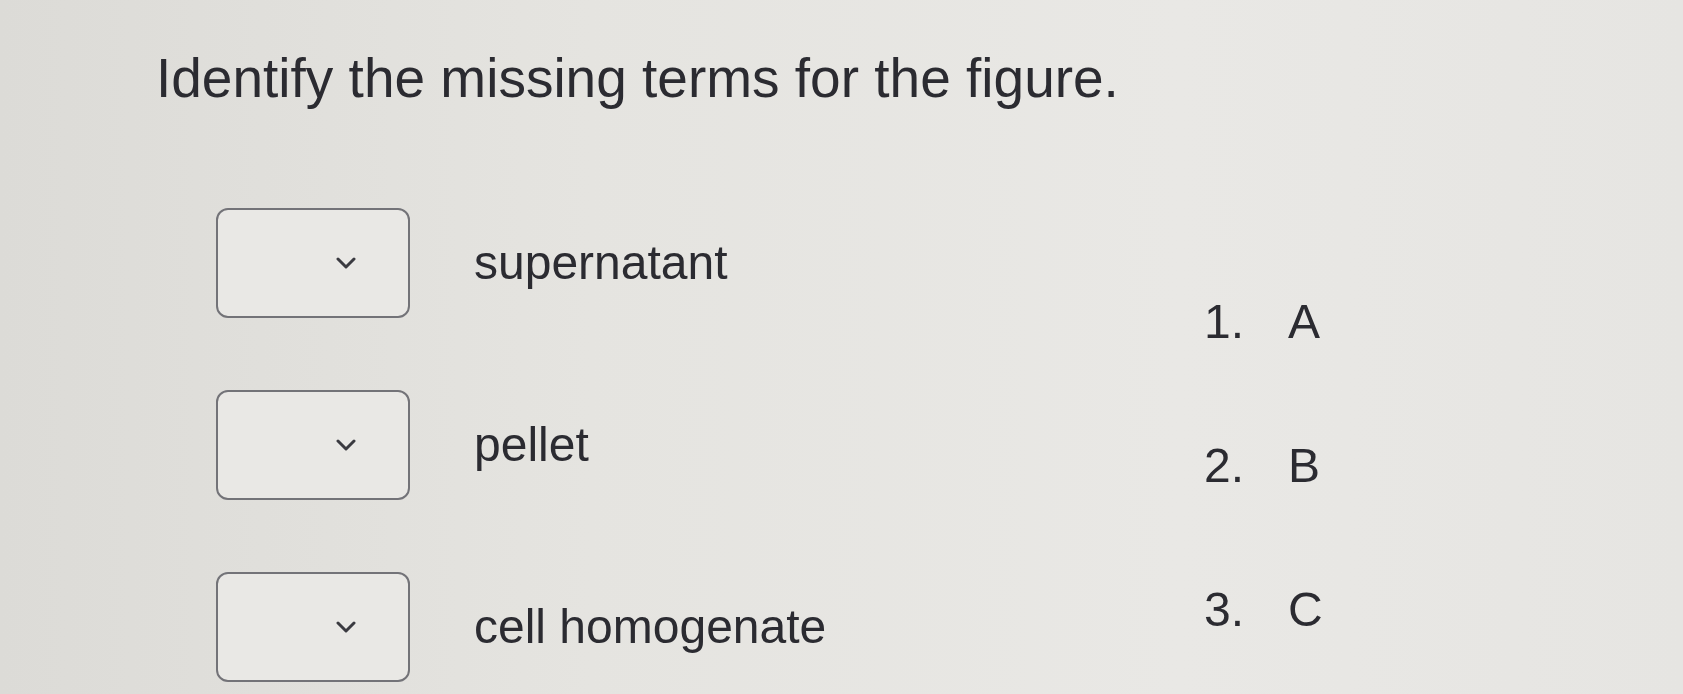  I want to click on term-label: pellet, so click(531, 445).